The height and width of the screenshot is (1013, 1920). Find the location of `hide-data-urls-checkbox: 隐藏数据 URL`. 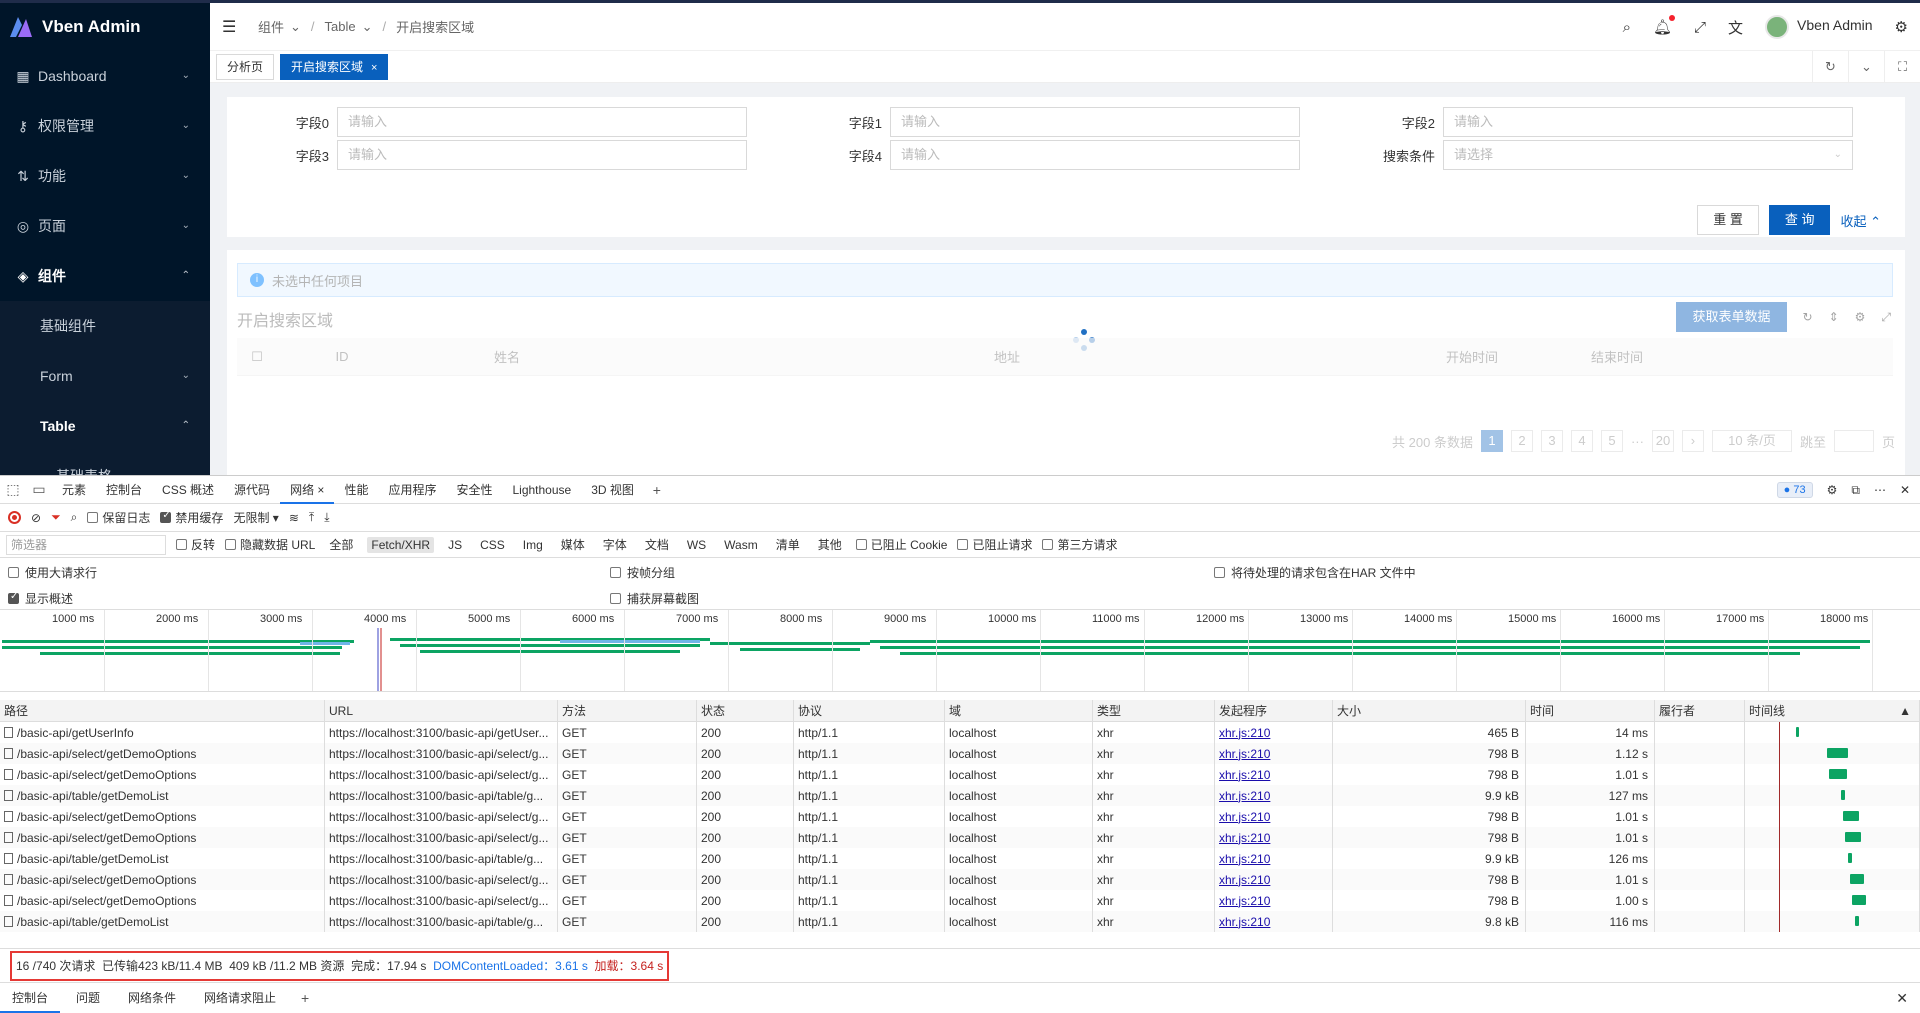

hide-data-urls-checkbox: 隐藏数据 URL is located at coordinates (270, 544).